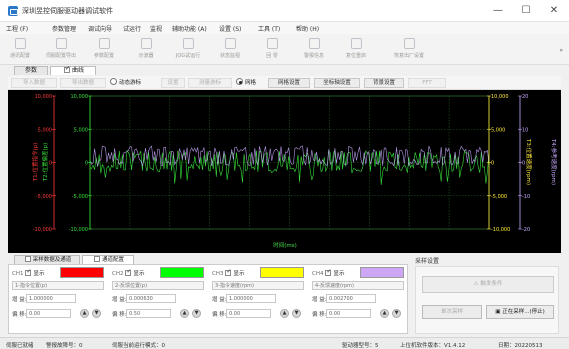 The width and height of the screenshot is (569, 349). I want to click on menu-project: 工程 (F), so click(17, 28).